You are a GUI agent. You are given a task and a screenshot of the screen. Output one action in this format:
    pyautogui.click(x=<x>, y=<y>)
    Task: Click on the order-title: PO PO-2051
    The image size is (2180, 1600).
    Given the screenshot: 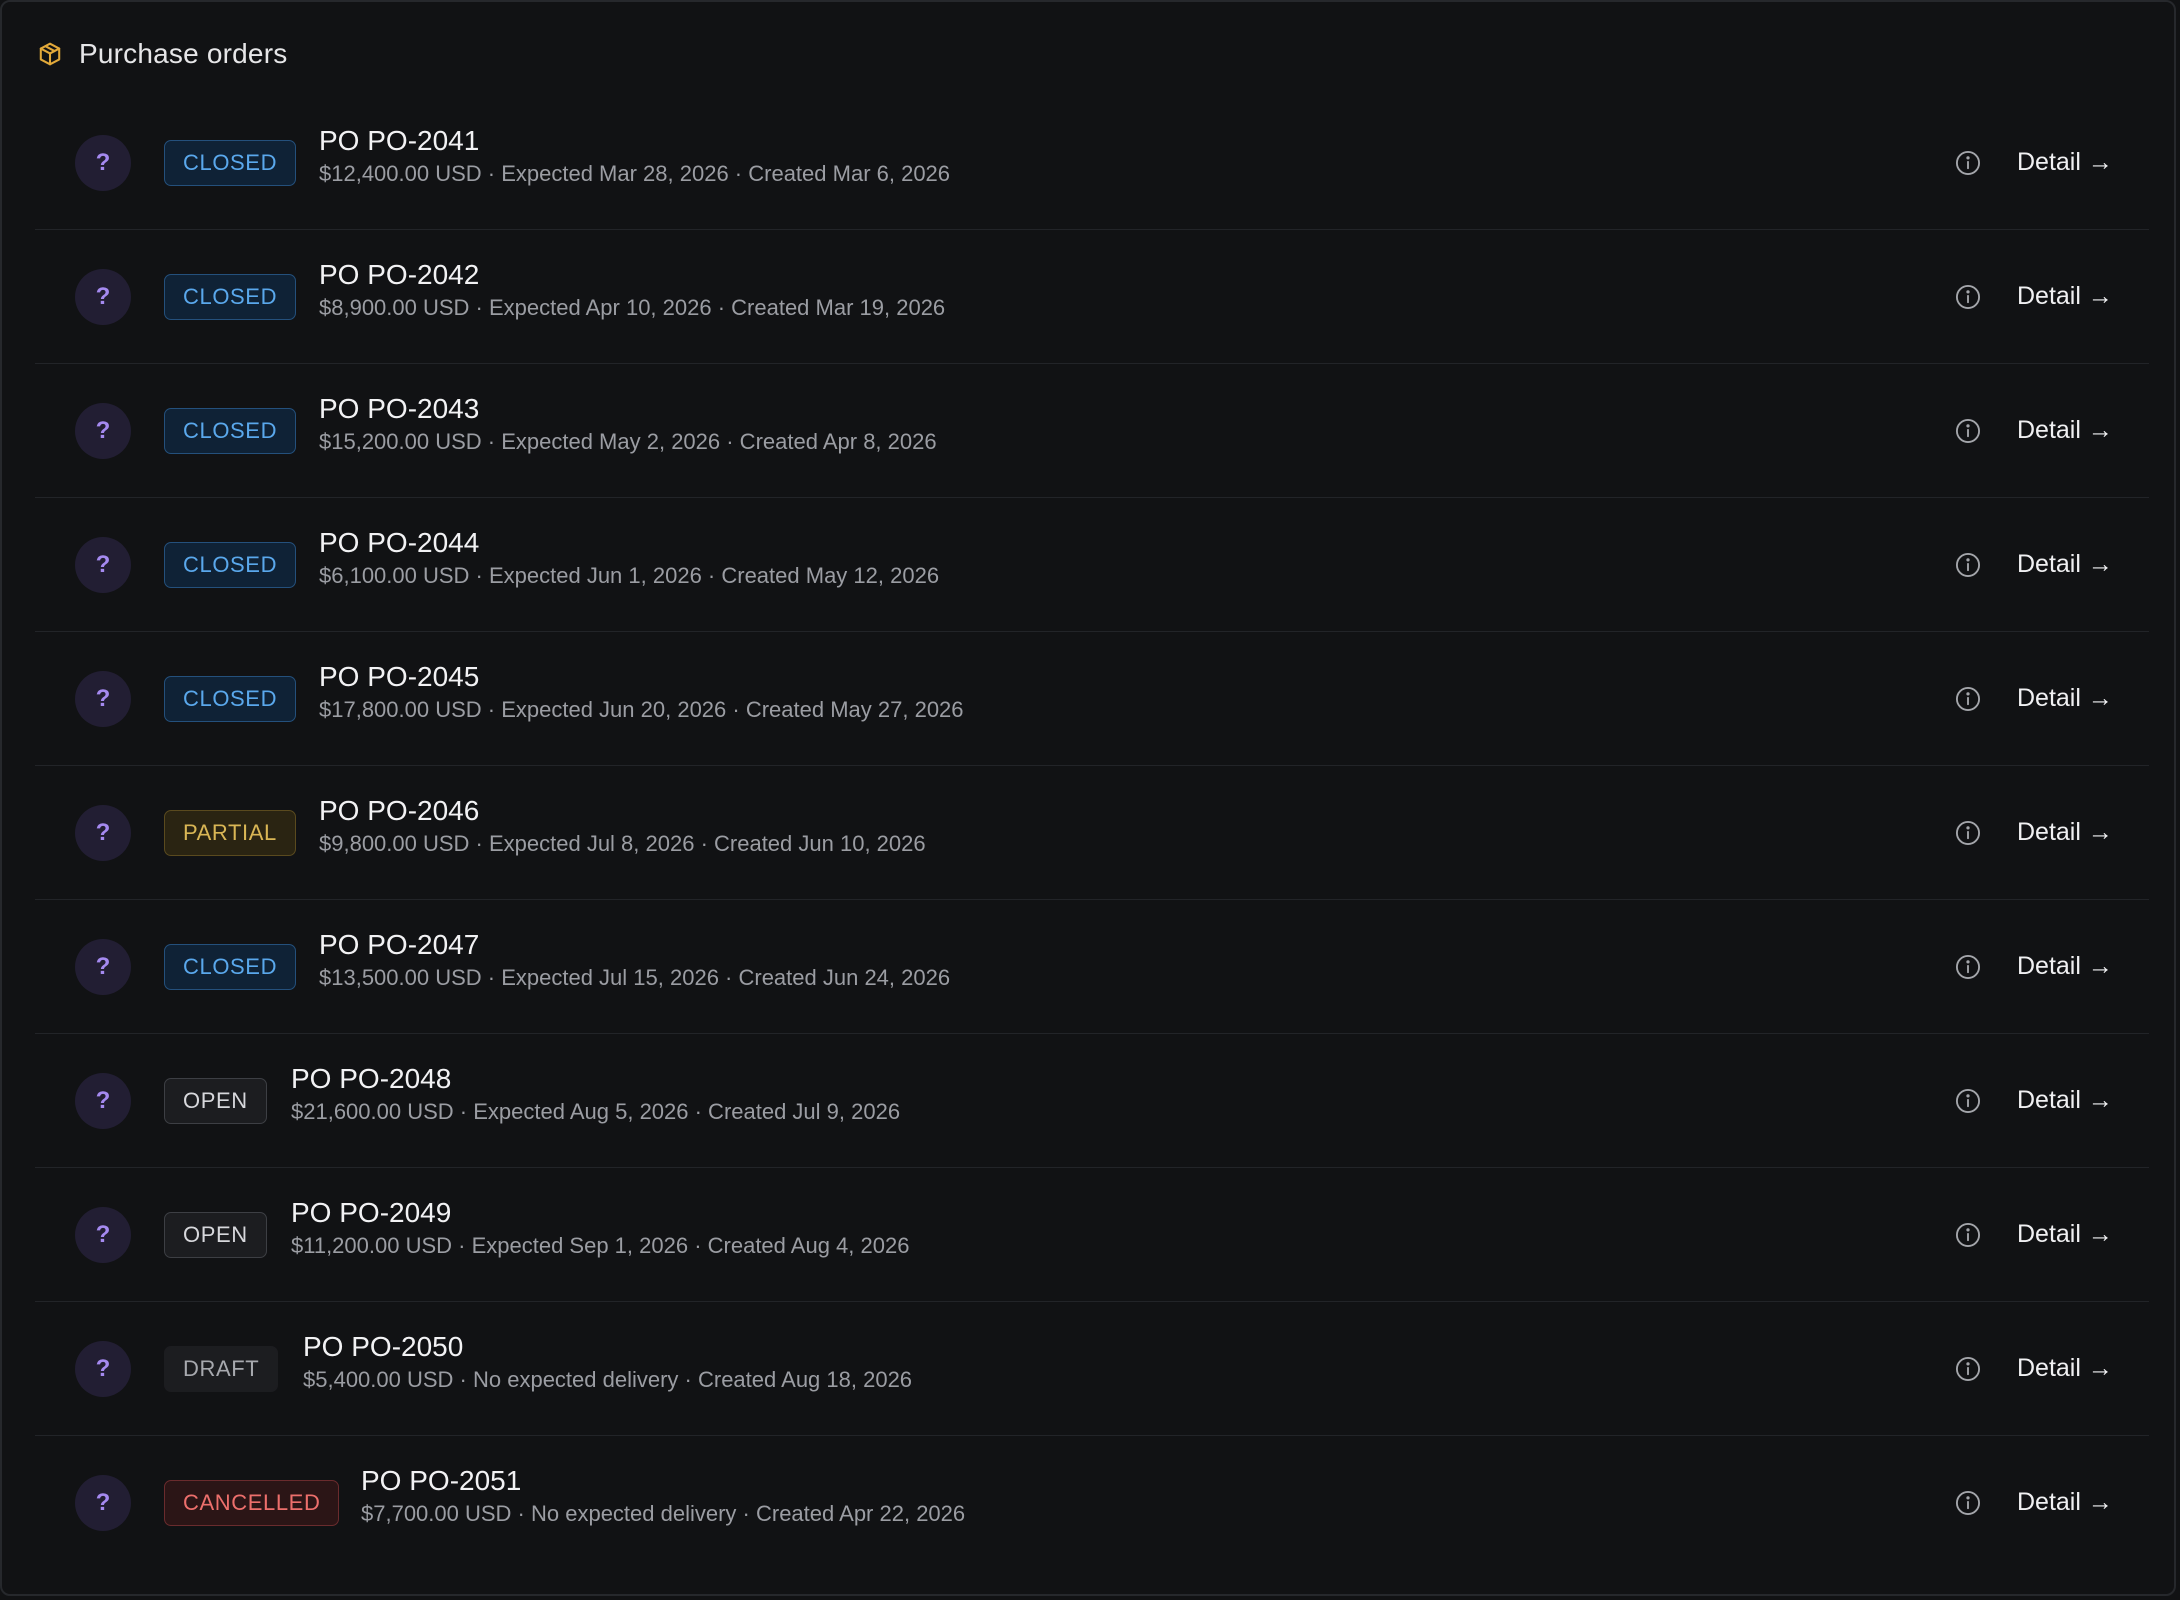 What is the action you would take?
    pyautogui.click(x=441, y=1480)
    